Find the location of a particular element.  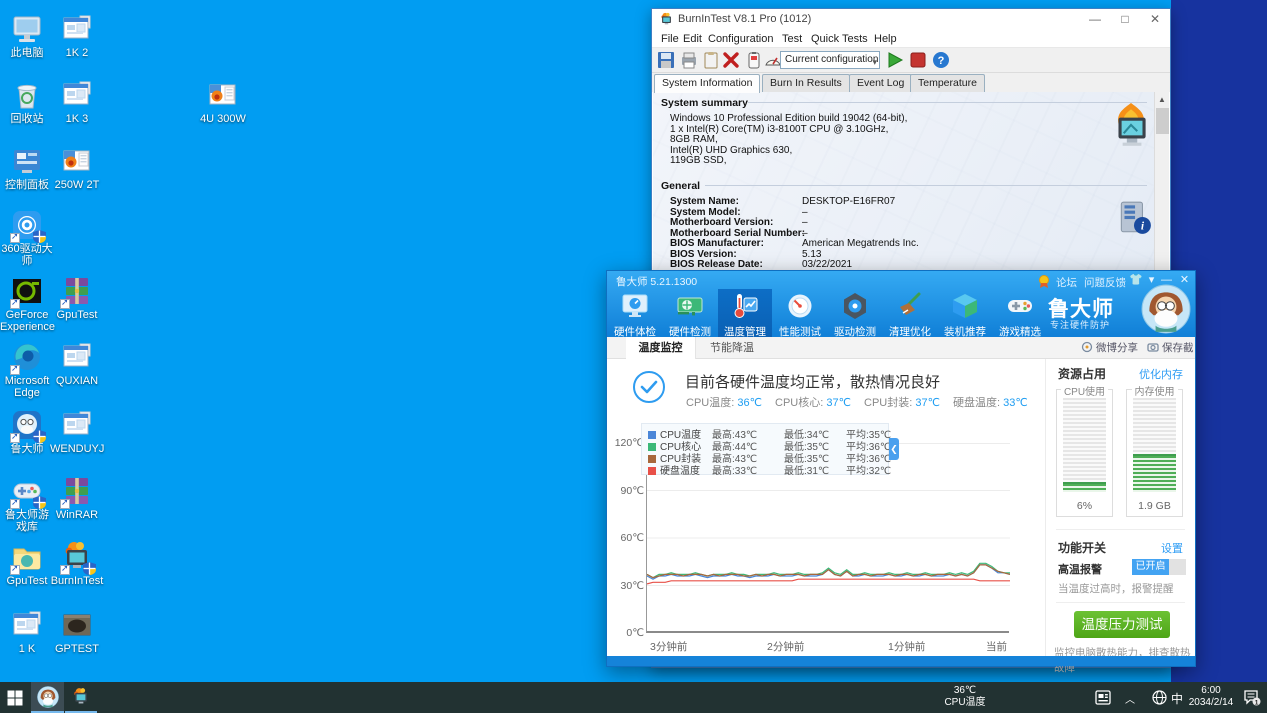

tray-expand-chevron: ︿ is located at coordinates (1130, 702).